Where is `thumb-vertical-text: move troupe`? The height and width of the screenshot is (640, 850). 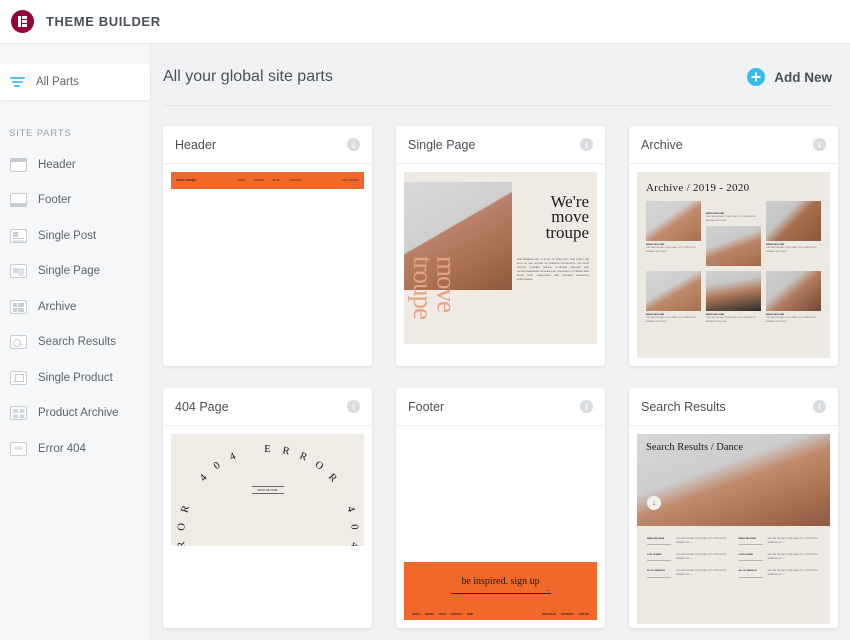 thumb-vertical-text: move troupe is located at coordinates (434, 287).